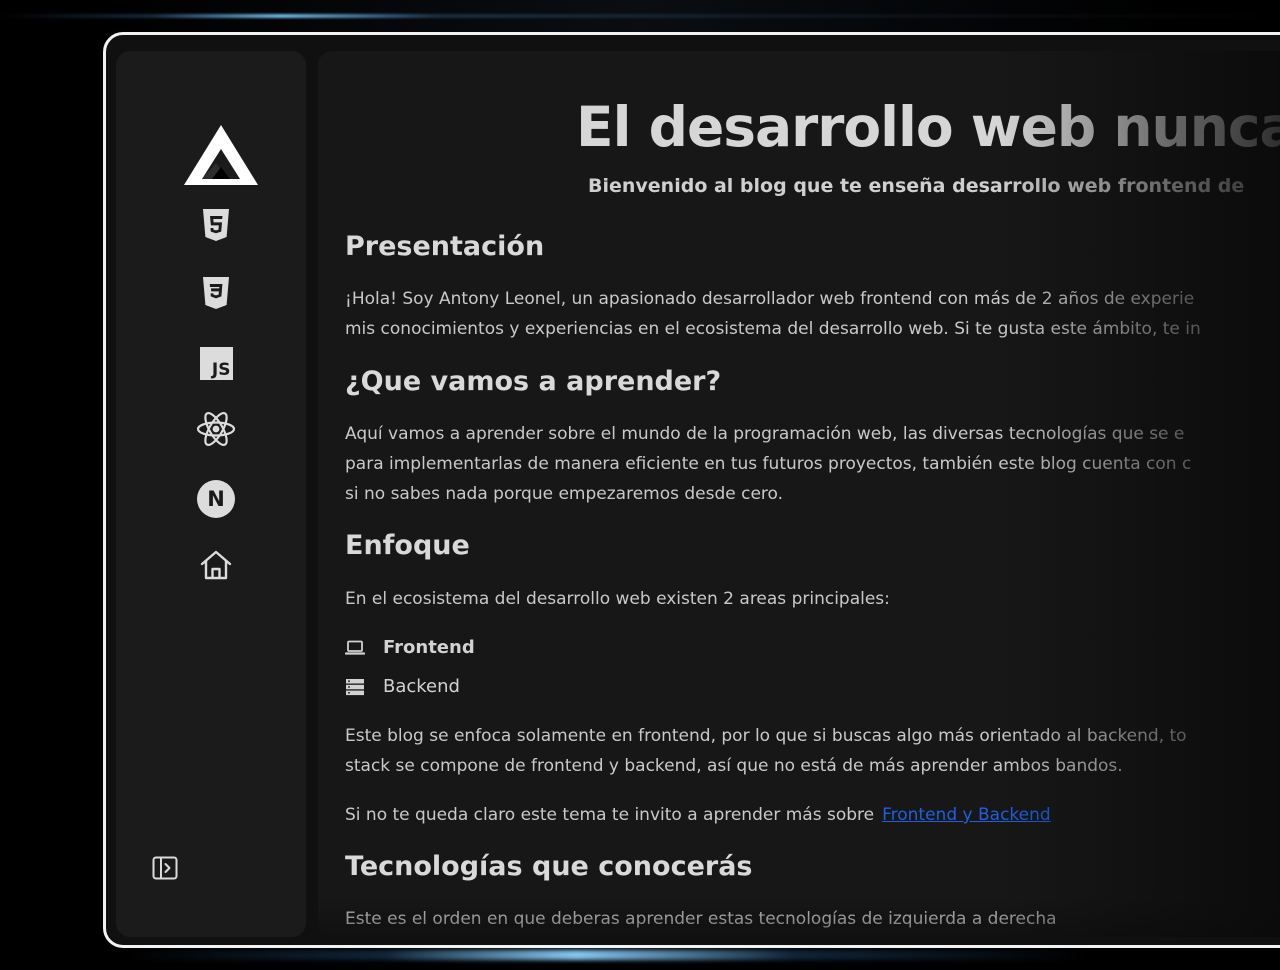 The height and width of the screenshot is (970, 1280). I want to click on home-icon, so click(216, 567).